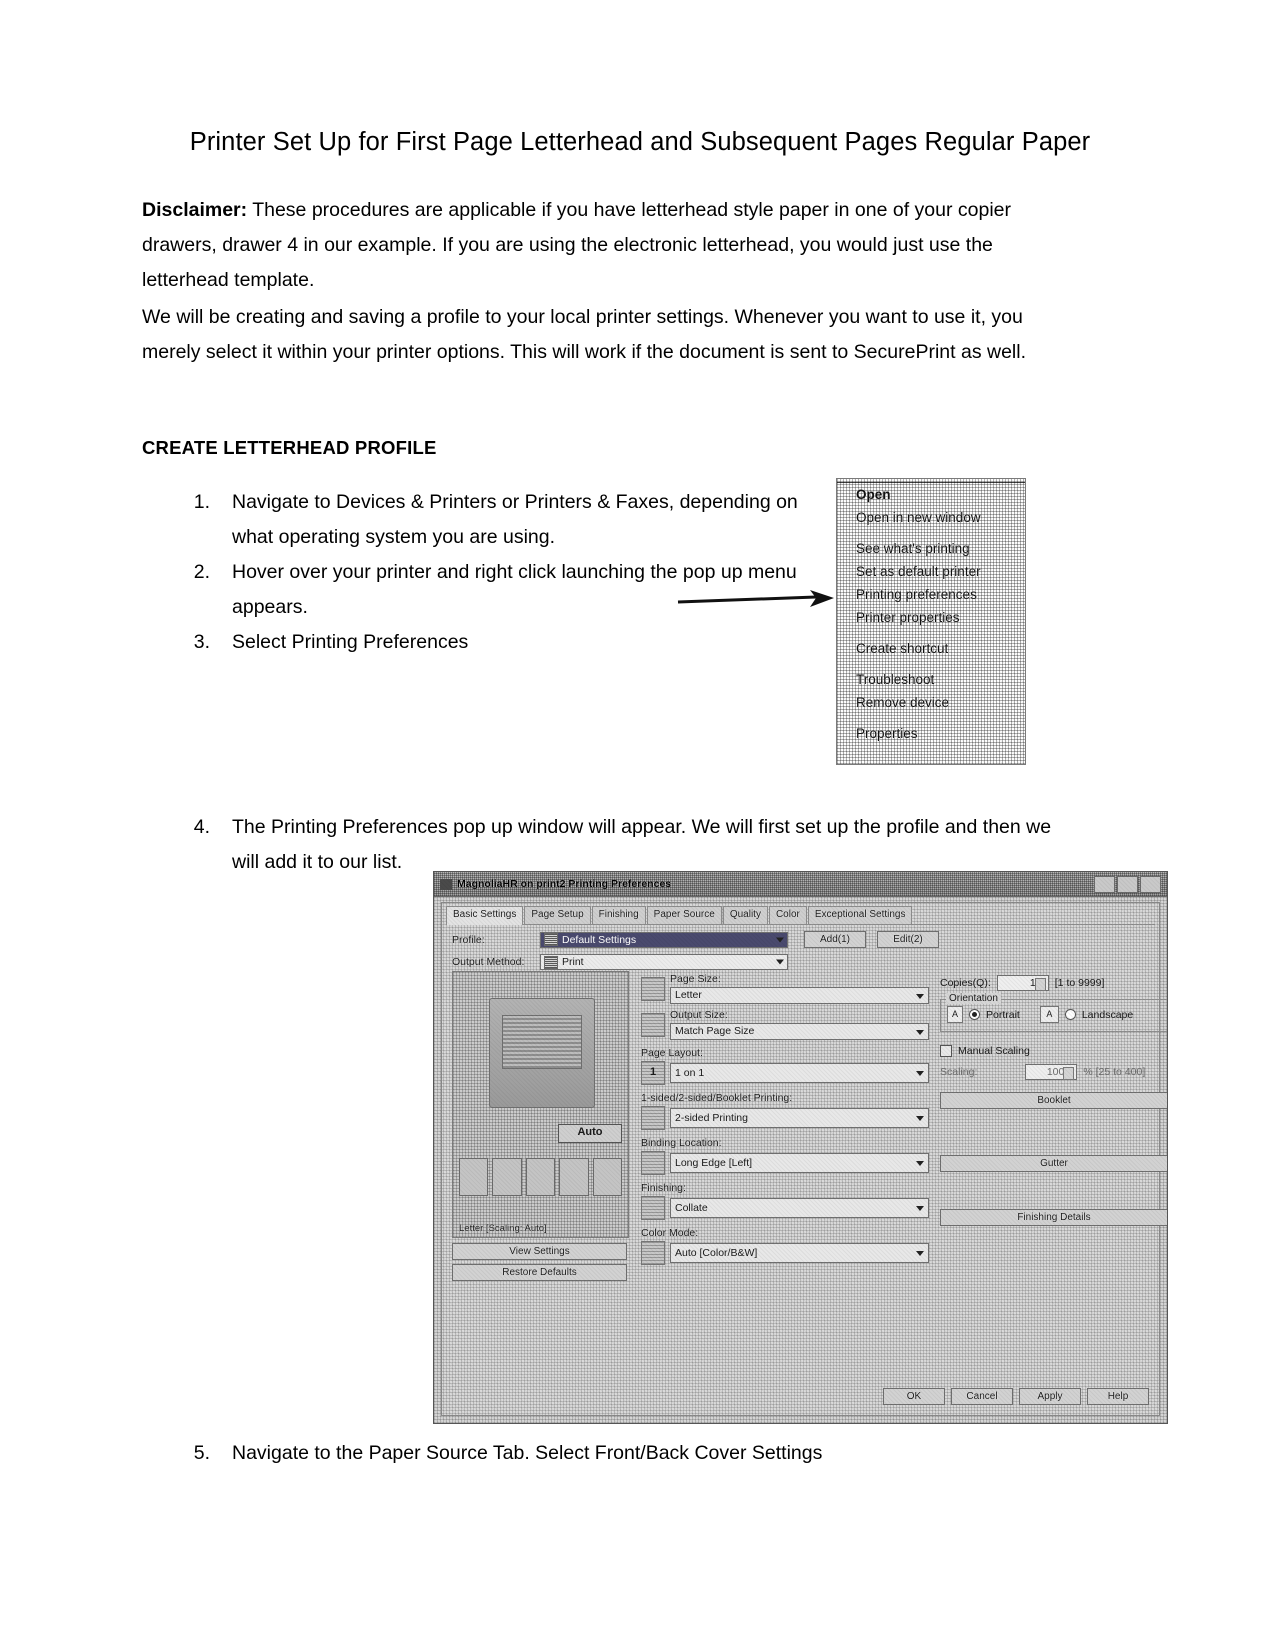 This screenshot has height=1650, width=1275. Describe the element at coordinates (946, 1051) in the screenshot. I see `manual-scaling-checkbox` at that location.